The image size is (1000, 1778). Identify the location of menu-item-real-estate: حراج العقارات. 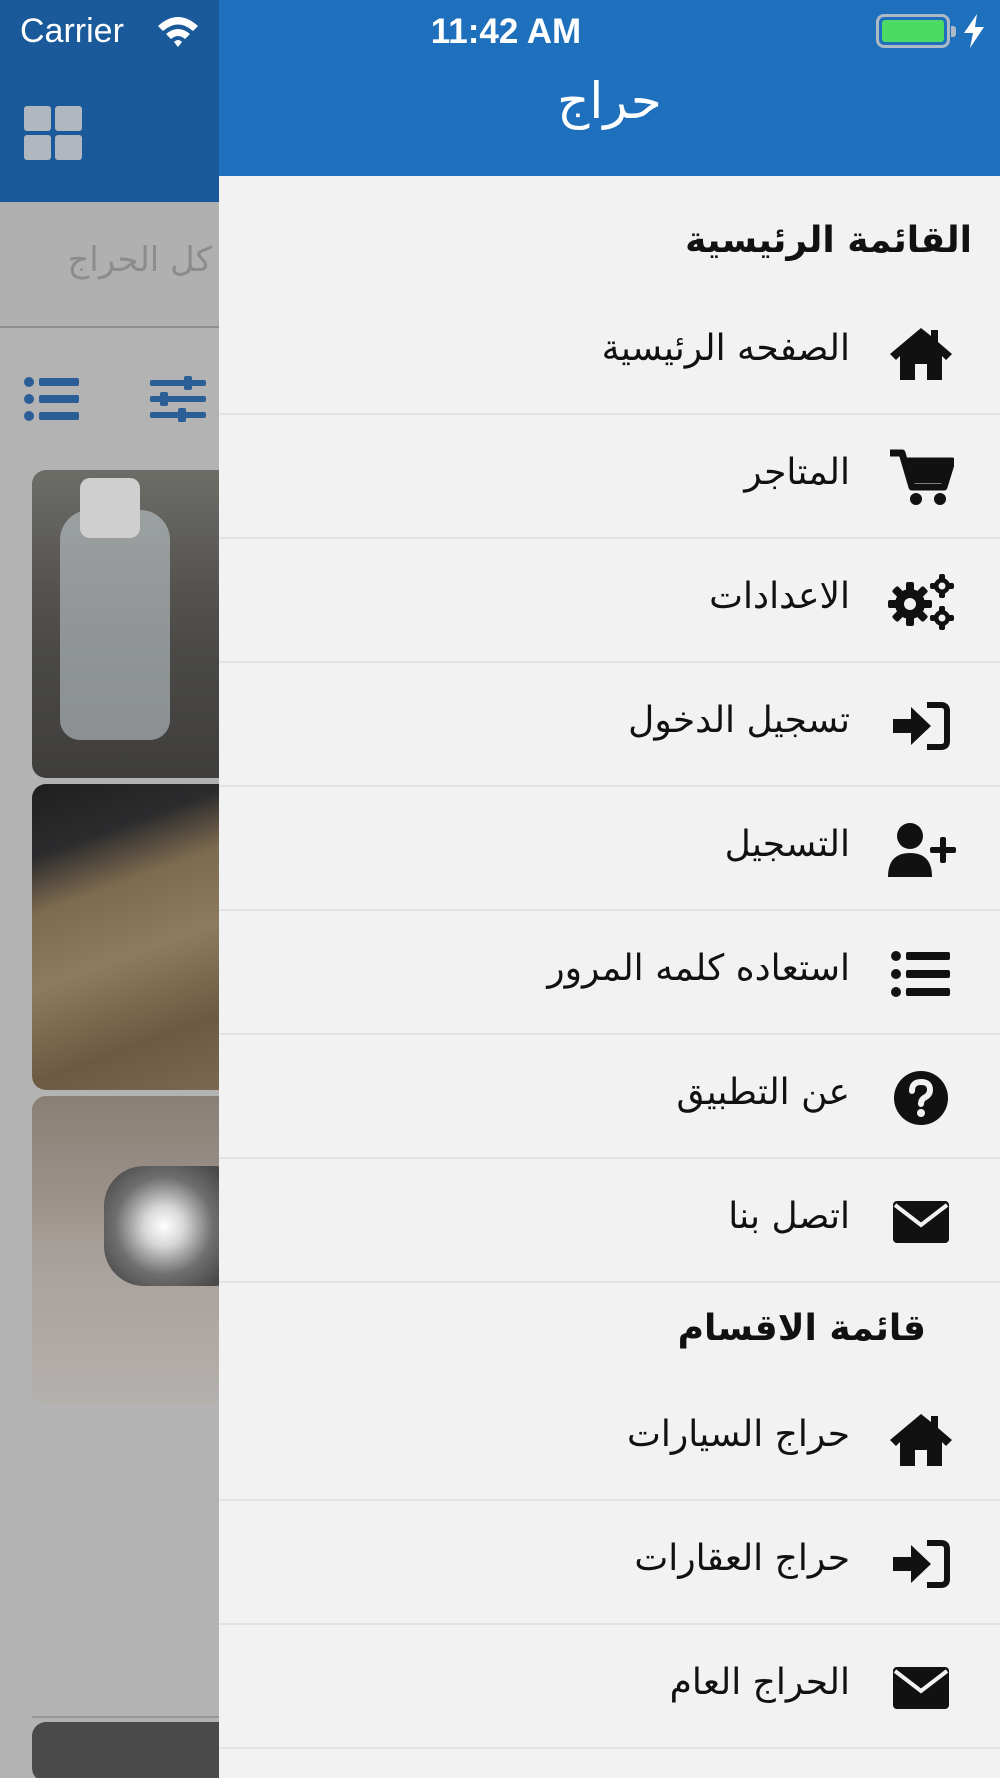
(609, 1563).